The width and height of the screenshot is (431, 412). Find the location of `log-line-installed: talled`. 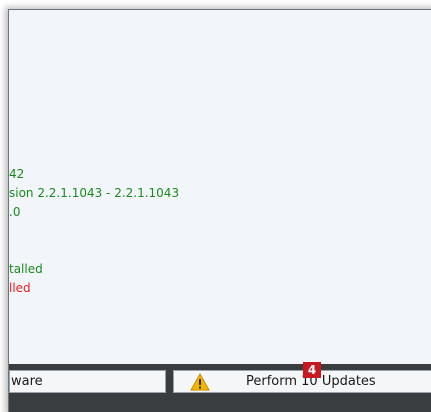

log-line-installed: talled is located at coordinates (26, 269).